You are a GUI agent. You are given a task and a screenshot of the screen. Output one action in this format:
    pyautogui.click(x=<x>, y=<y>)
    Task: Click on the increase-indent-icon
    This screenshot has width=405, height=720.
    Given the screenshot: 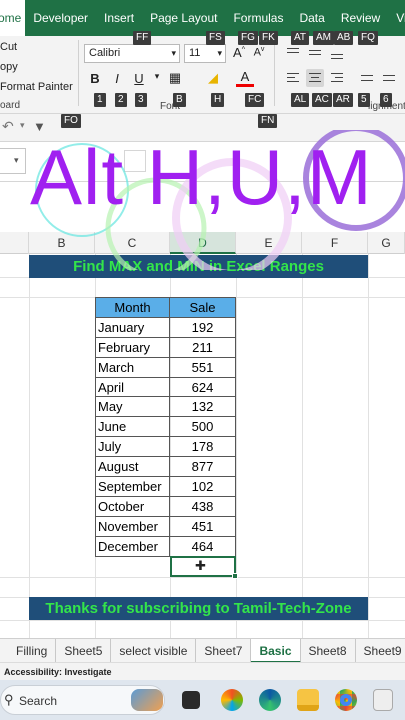 What is the action you would take?
    pyautogui.click(x=389, y=78)
    